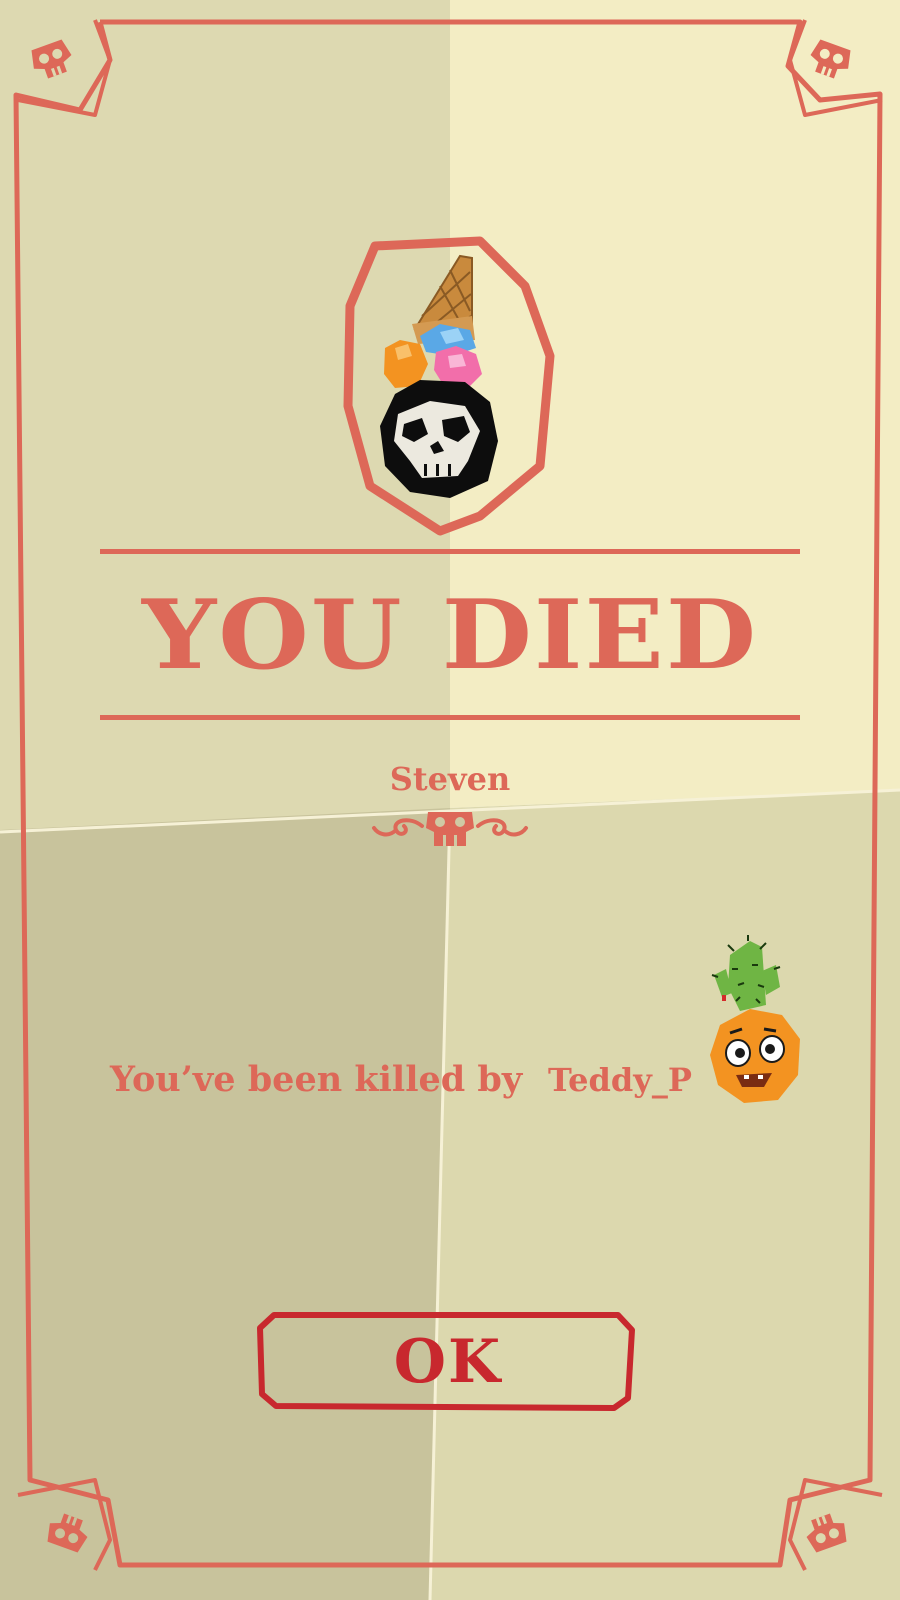 The width and height of the screenshot is (900, 1600). Describe the element at coordinates (450, 634) in the screenshot. I see `page-title: YOU DIED` at that location.